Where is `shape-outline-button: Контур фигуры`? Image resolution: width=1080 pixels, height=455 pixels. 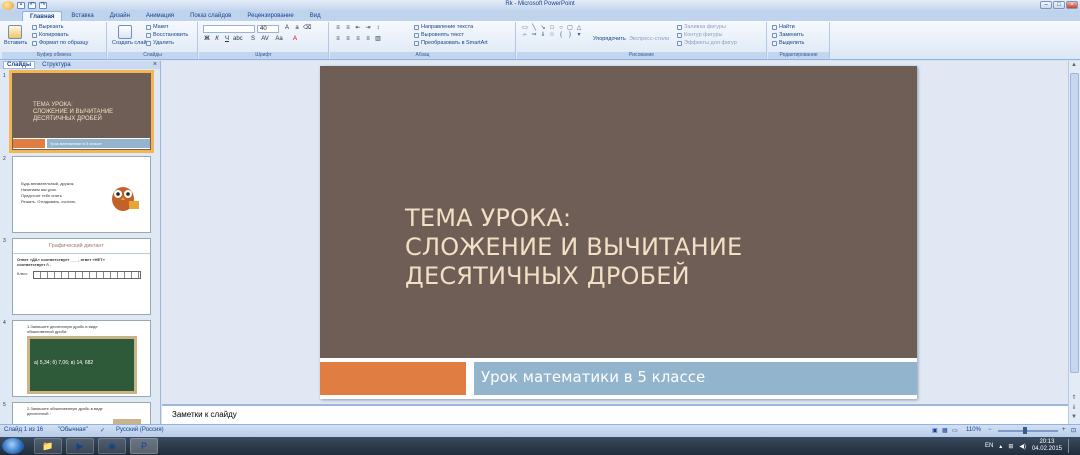
shape-outline-button: Контур фигуры is located at coordinates (699, 35).